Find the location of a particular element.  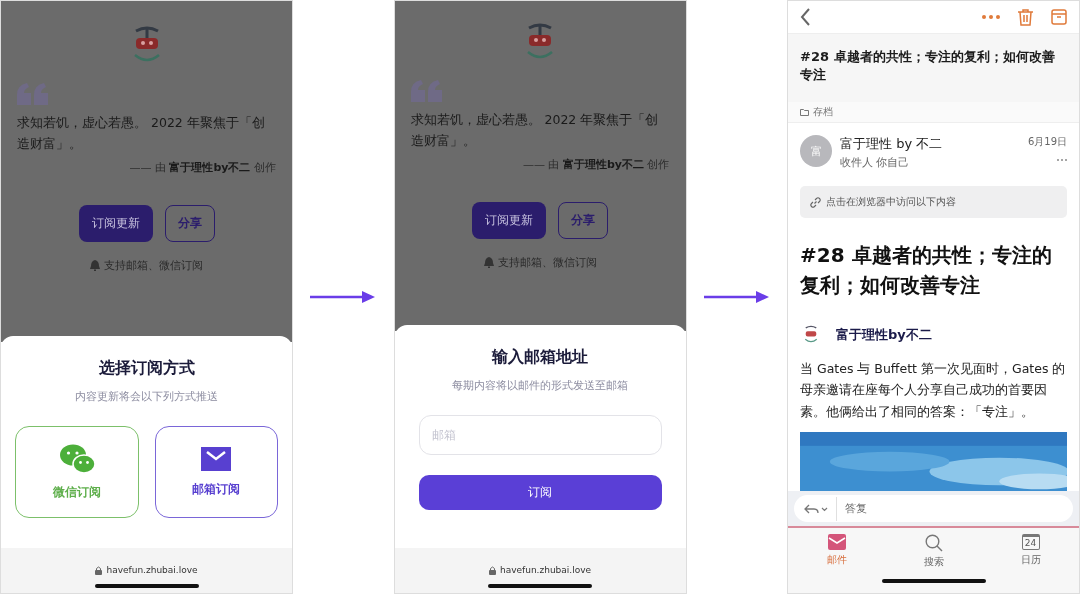

browser-link: 点击在浏览器中访问以下内容 is located at coordinates (933, 202).